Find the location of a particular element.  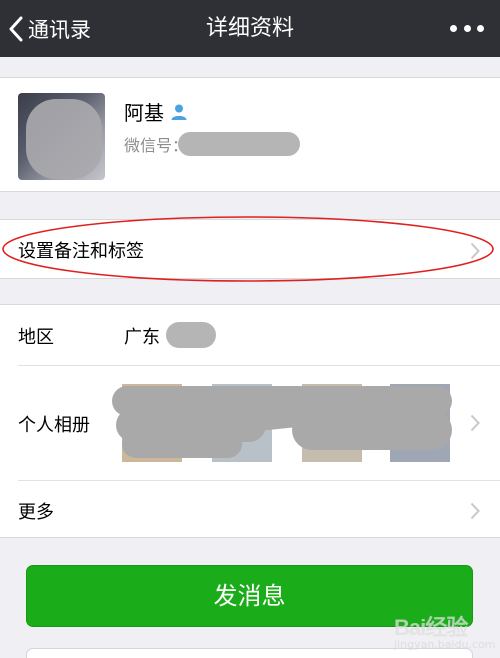

set-remark-and-tags-label: 设置备注和标签 is located at coordinates (81, 251).